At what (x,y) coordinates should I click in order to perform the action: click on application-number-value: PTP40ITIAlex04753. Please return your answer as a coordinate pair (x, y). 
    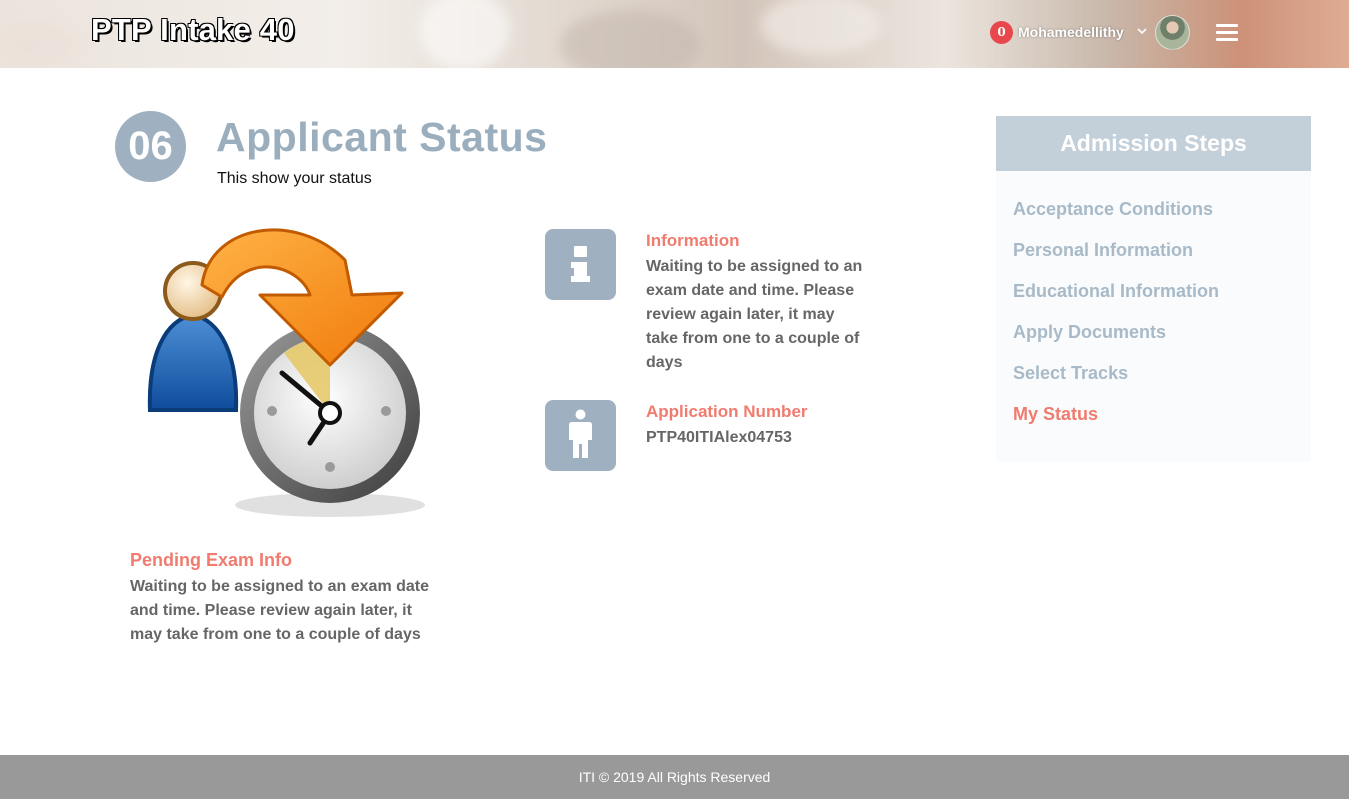
    Looking at the image, I should click on (719, 437).